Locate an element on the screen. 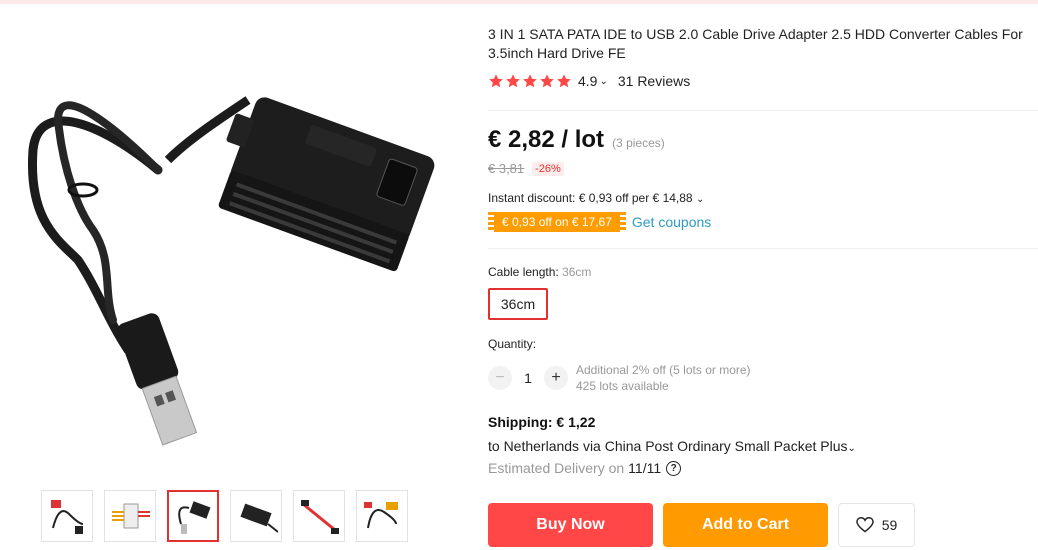 The image size is (1038, 550). price-row: € 2,82 / lot (3 pieces) is located at coordinates (576, 140).